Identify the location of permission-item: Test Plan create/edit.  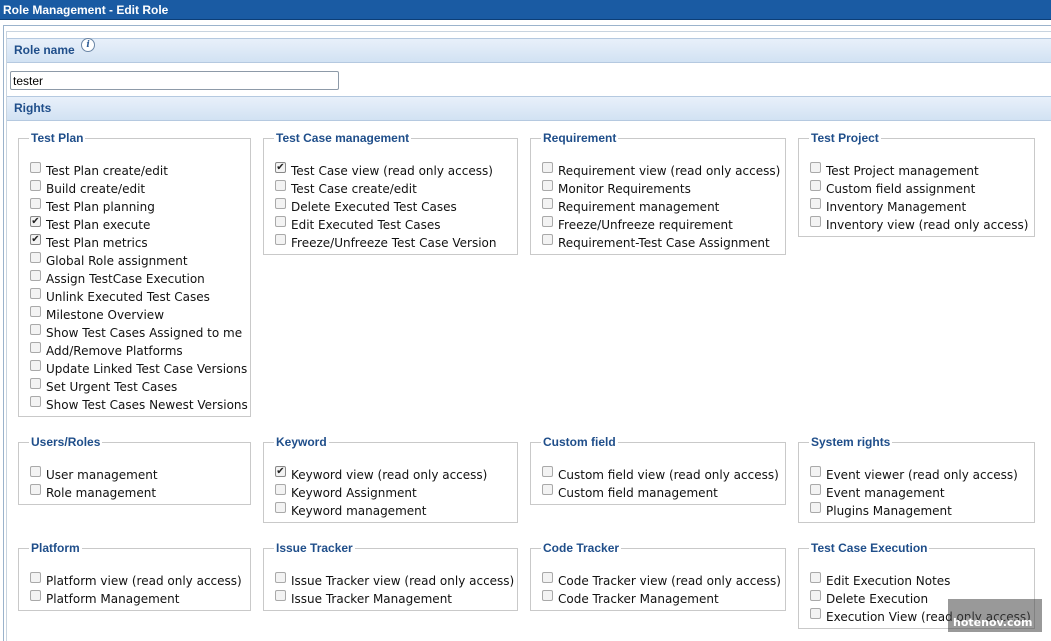
(139, 170).